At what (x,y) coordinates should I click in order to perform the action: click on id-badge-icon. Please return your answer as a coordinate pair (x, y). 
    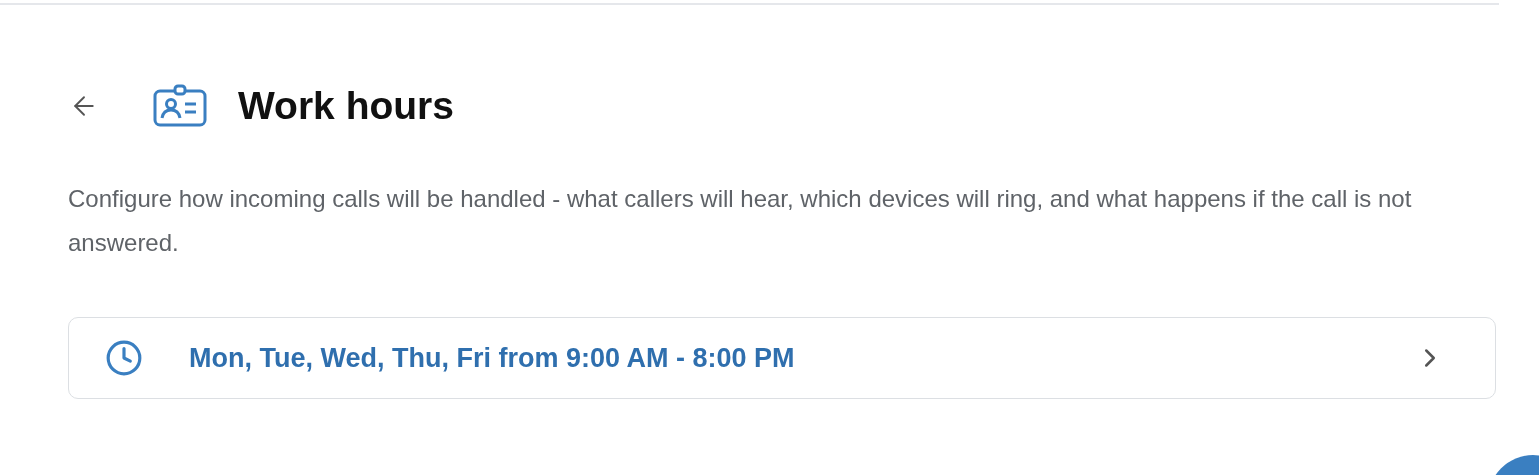
    Looking at the image, I should click on (180, 106).